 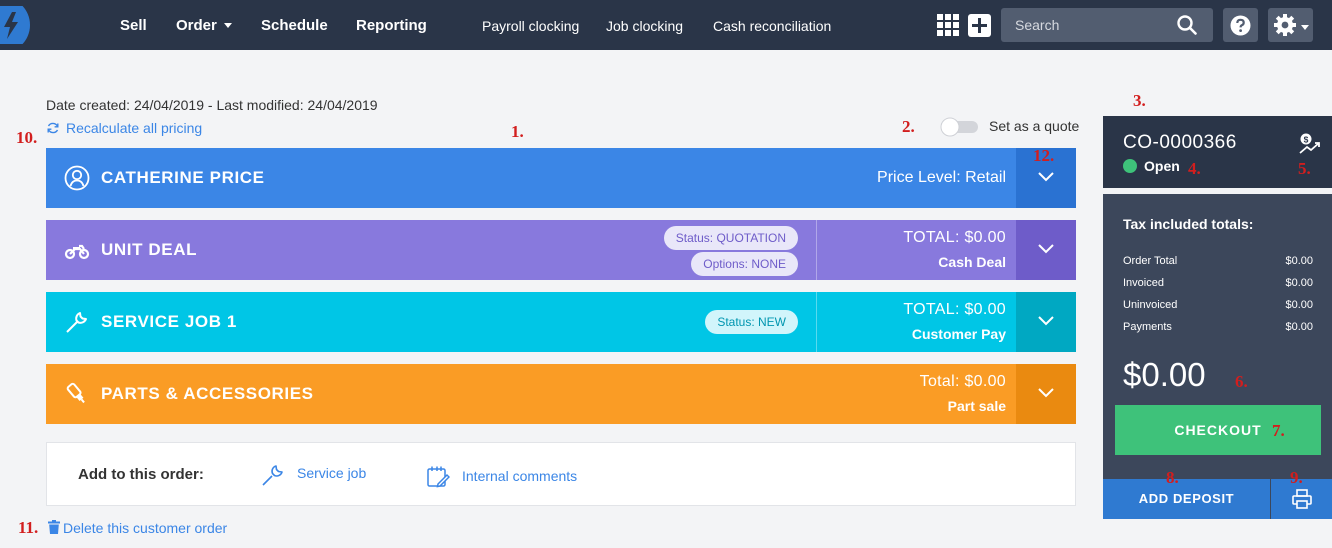 I want to click on annotation-1: 1., so click(x=517, y=131).